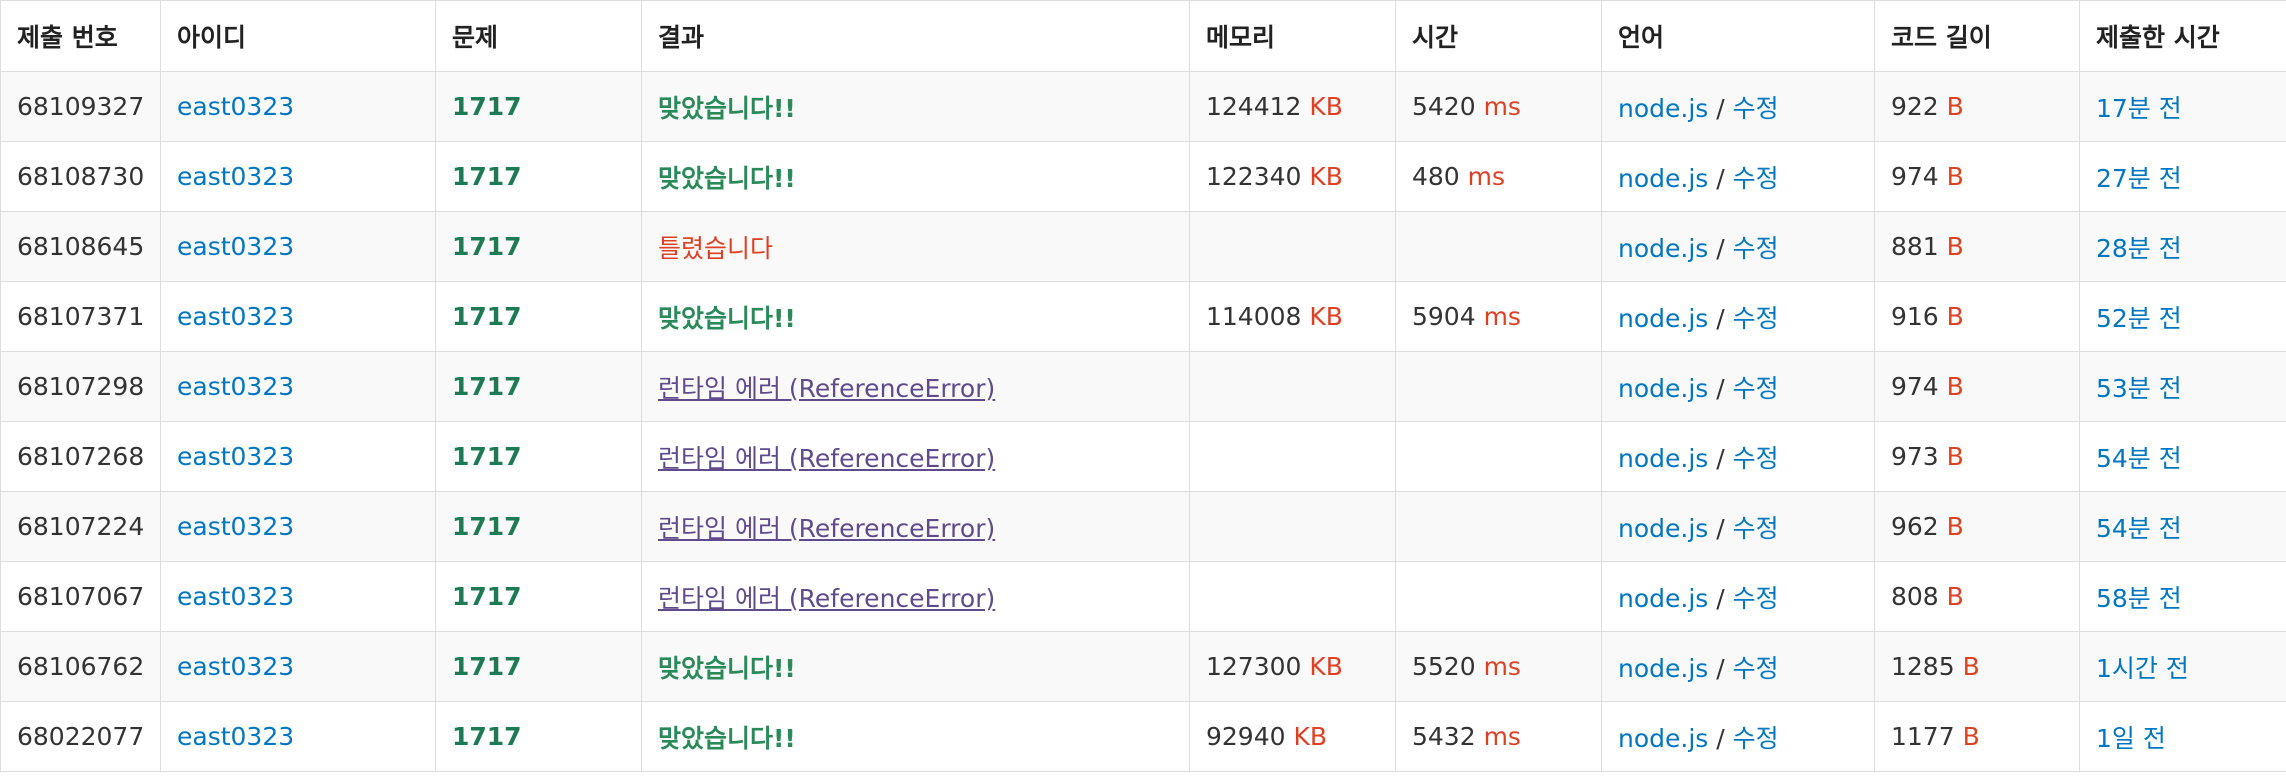 This screenshot has width=2286, height=778. Describe the element at coordinates (2139, 108) in the screenshot. I see `submitted-time-link: 17분 전` at that location.